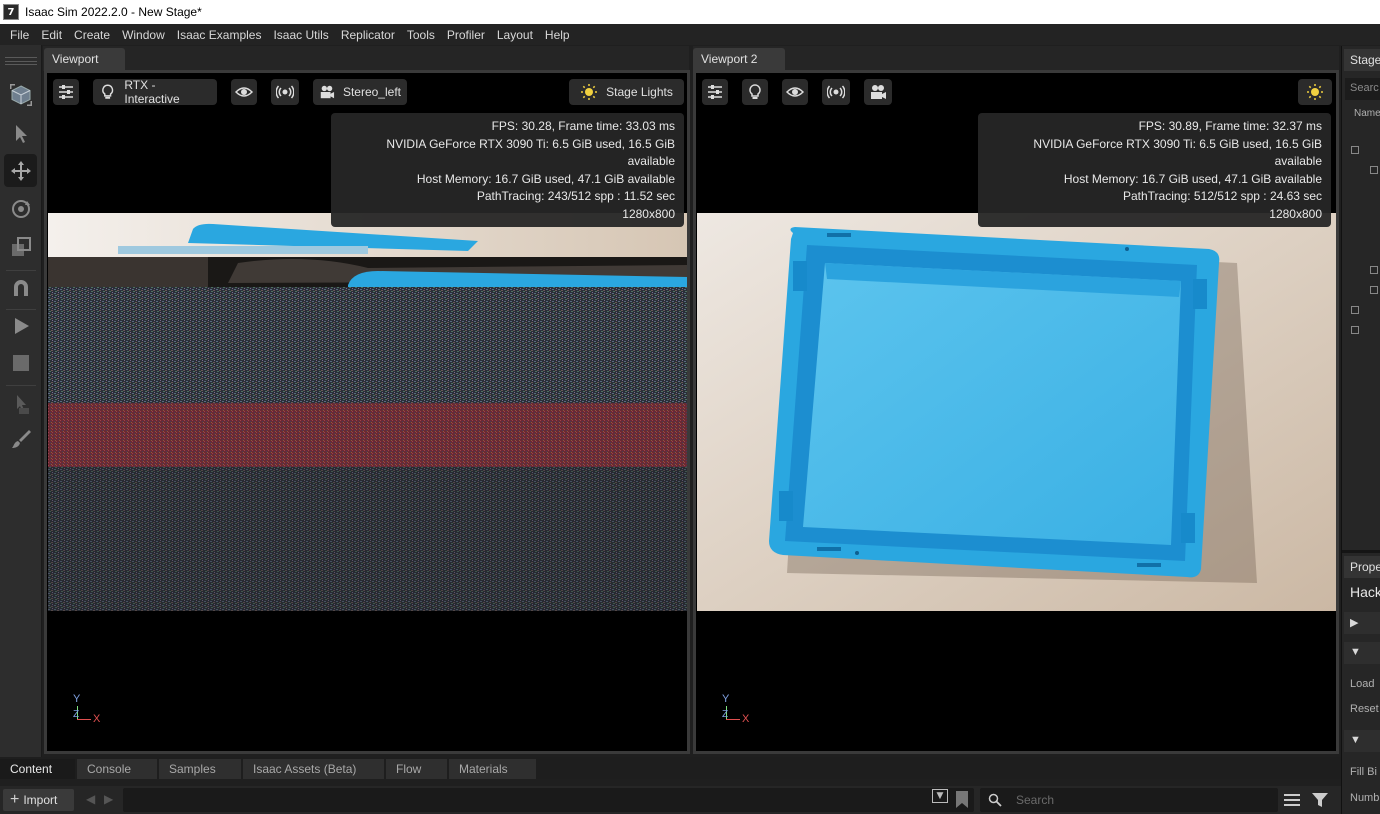  What do you see at coordinates (51, 35) in the screenshot?
I see `menu-edit: Edit` at bounding box center [51, 35].